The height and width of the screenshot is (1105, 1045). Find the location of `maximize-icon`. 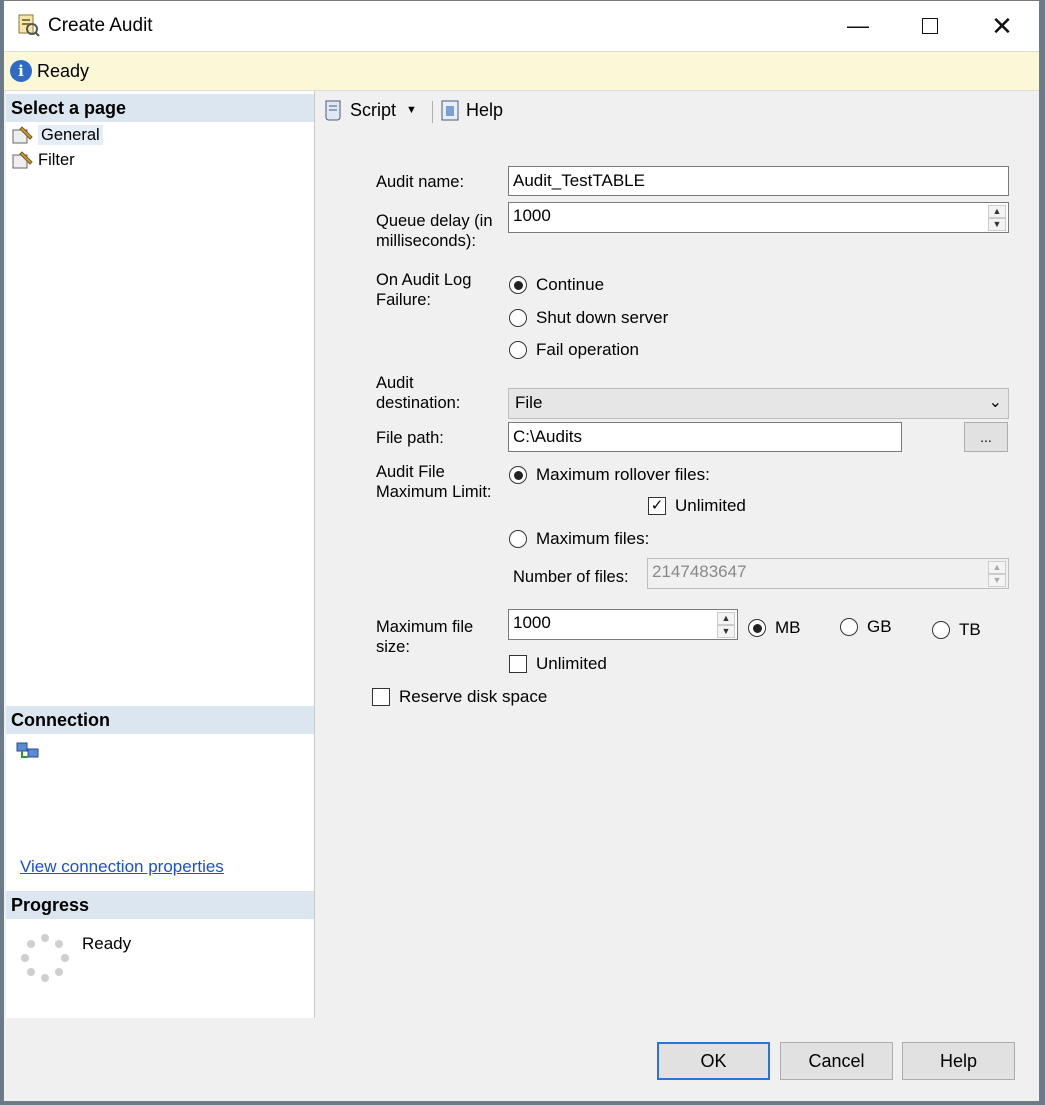

maximize-icon is located at coordinates (930, 26).